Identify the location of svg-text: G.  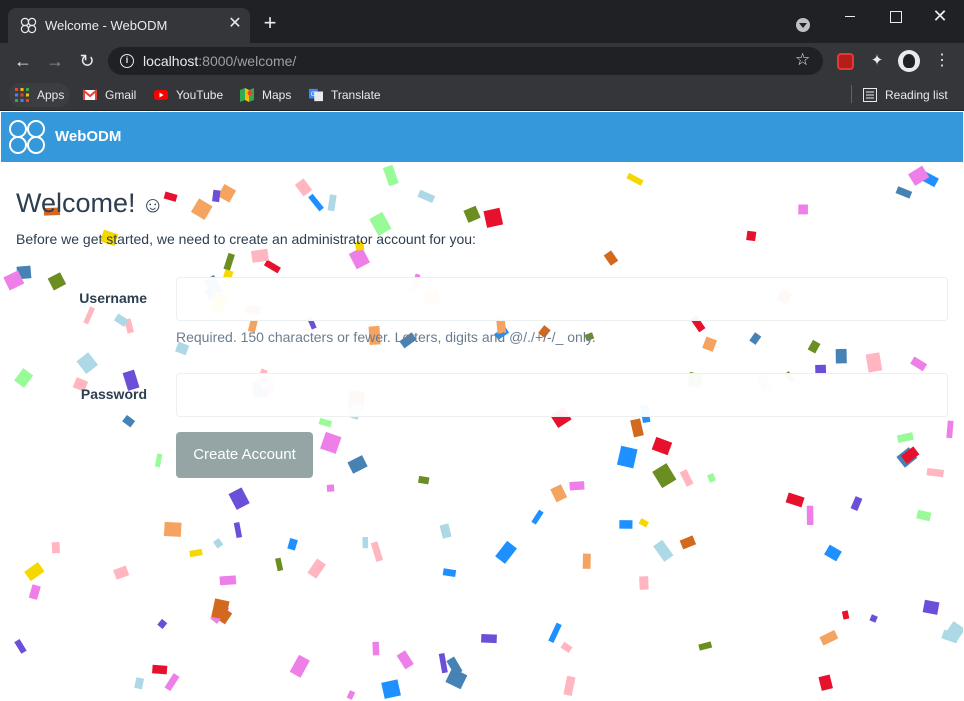
(313, 94).